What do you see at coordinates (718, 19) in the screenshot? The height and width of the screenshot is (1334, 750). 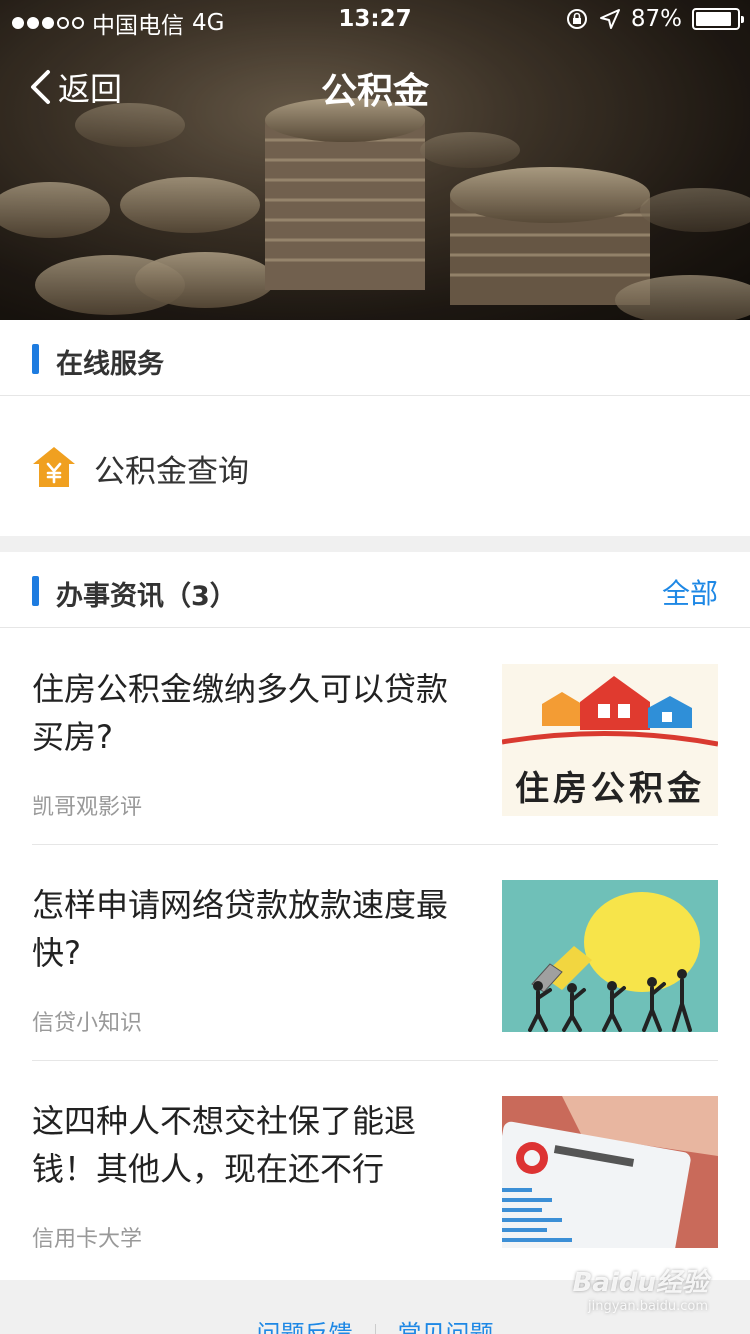 I see `battery-icon` at bounding box center [718, 19].